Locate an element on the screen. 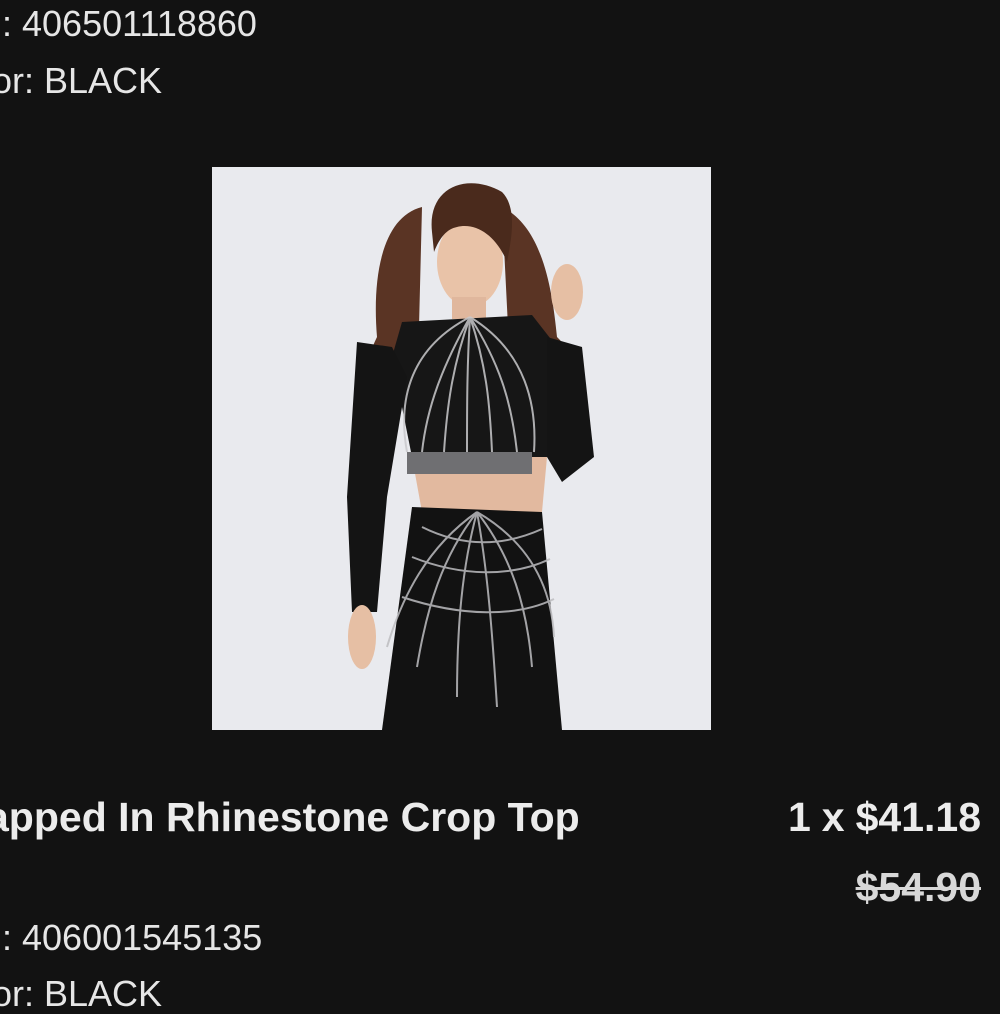 The height and width of the screenshot is (1014, 1000). item-sku: ı: 406501118860 is located at coordinates (128, 24).